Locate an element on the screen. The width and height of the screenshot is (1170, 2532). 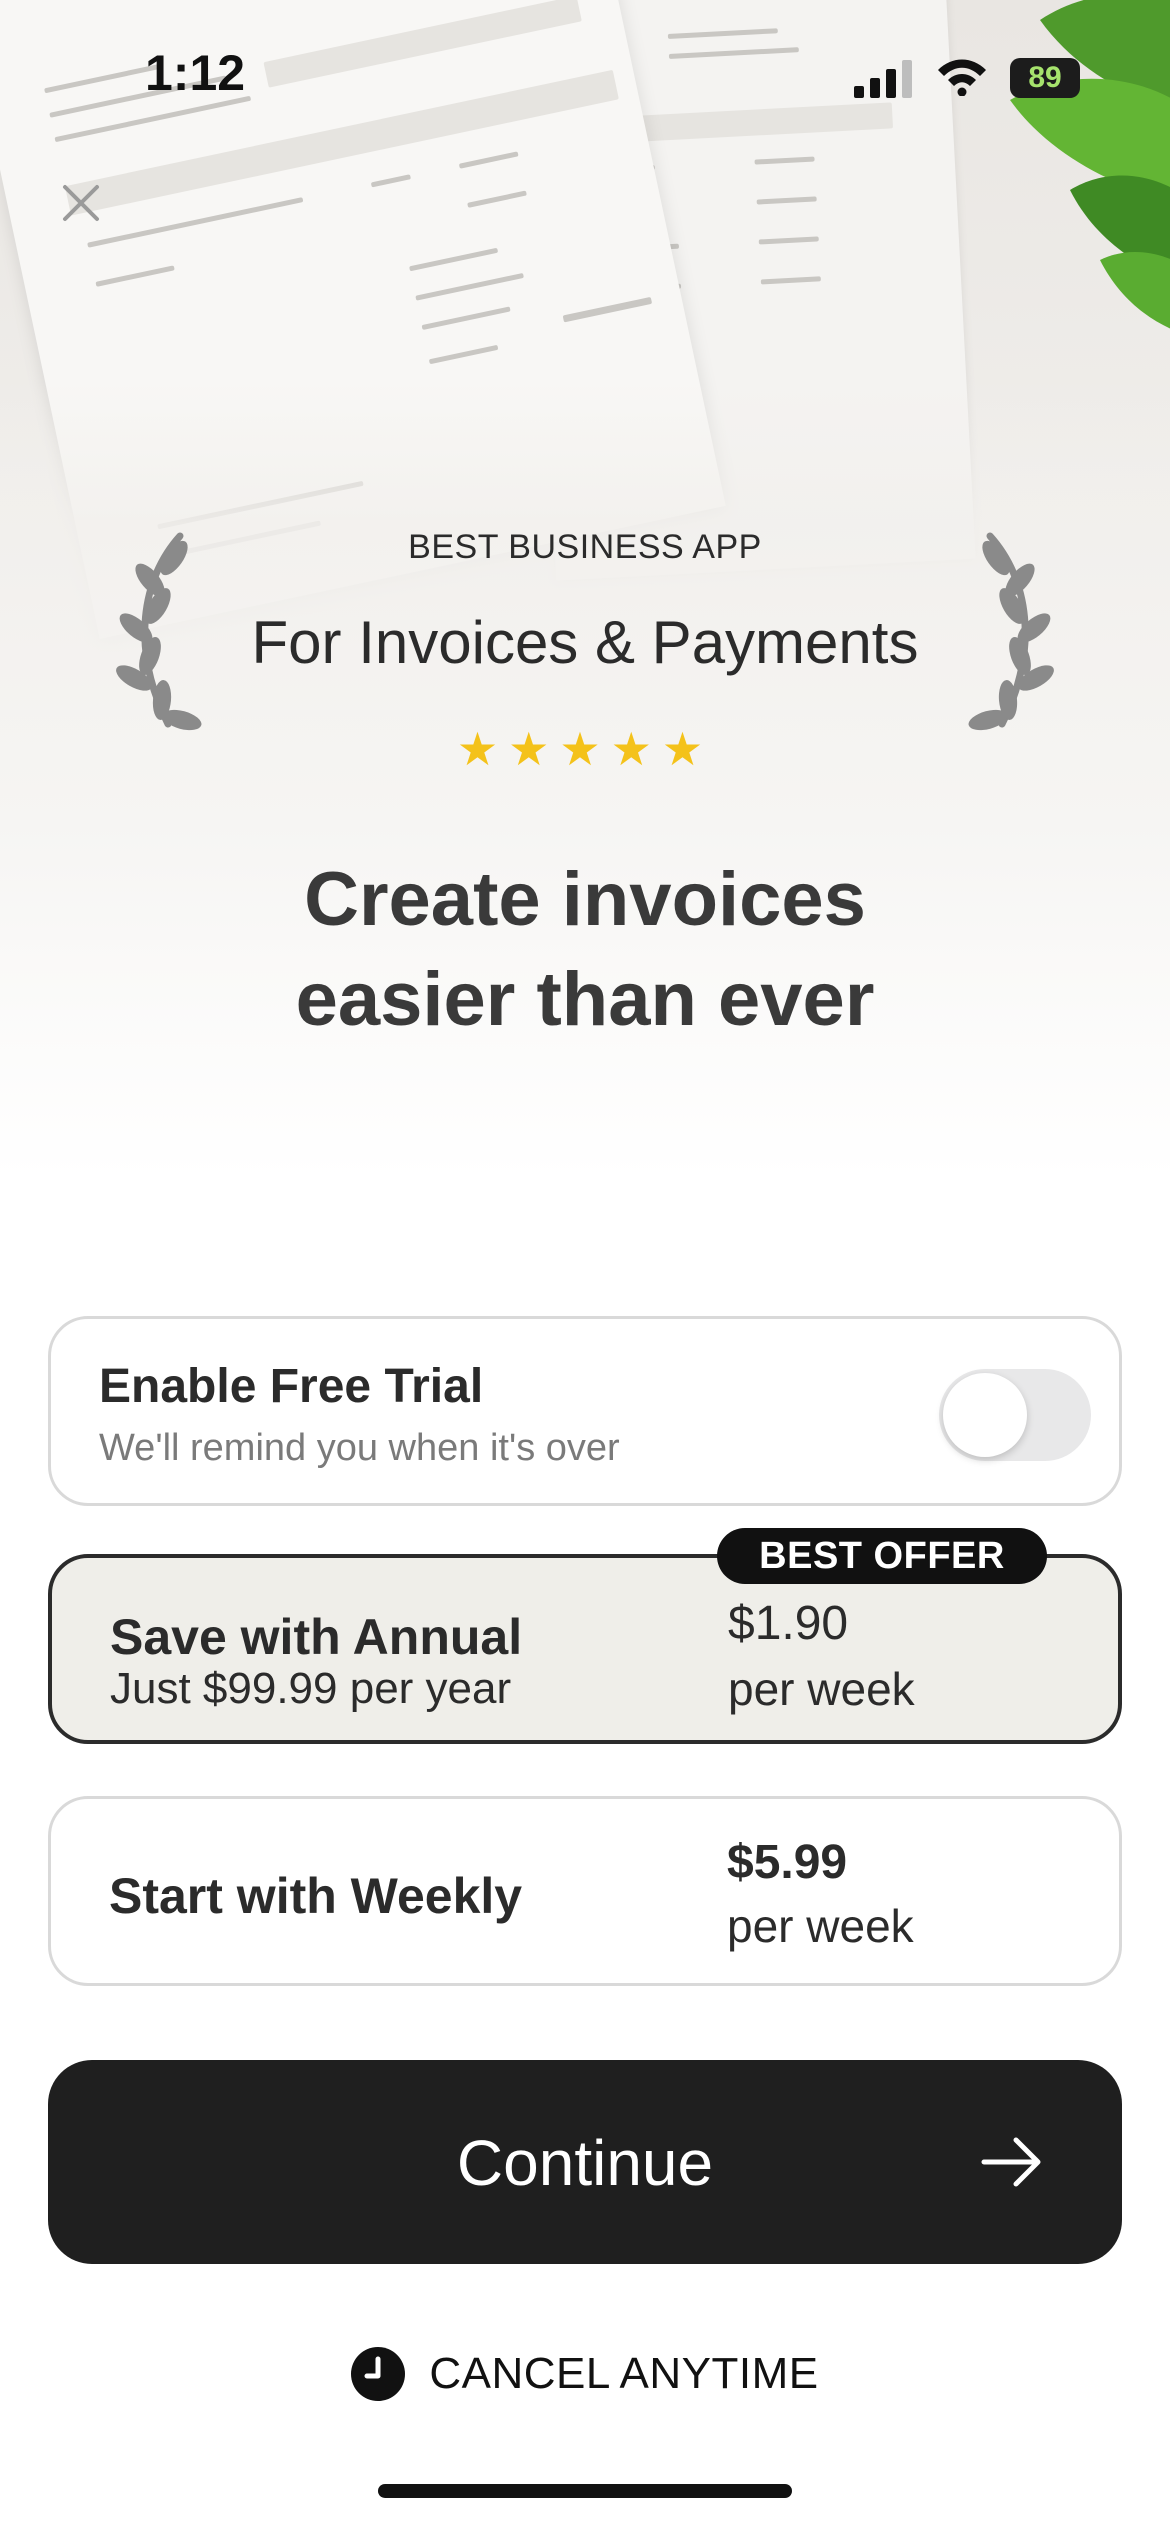
arrow-right-icon is located at coordinates (1011, 2162).